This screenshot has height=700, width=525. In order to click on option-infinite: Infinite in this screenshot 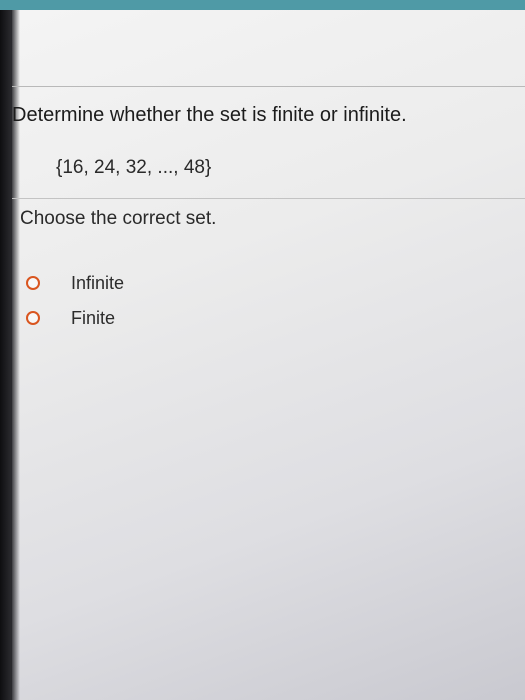, I will do `click(75, 283)`.